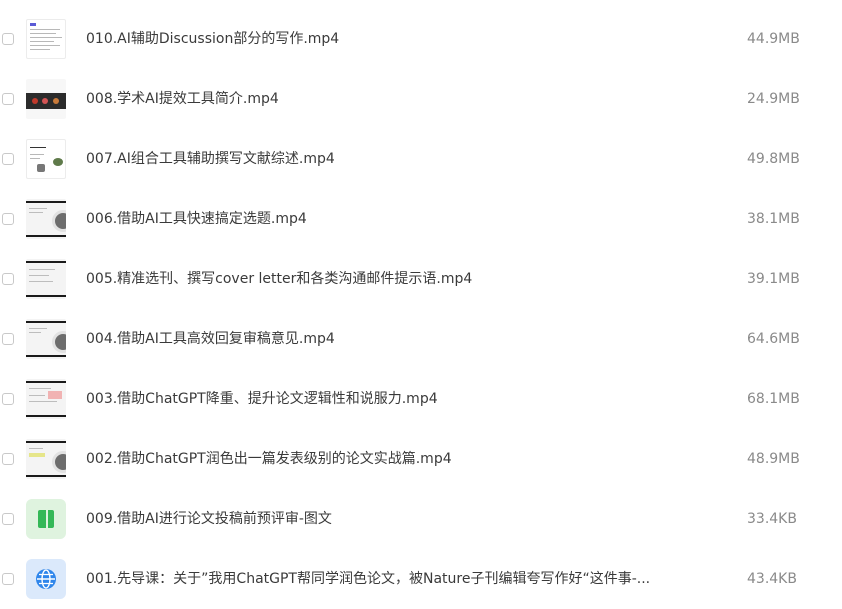  Describe the element at coordinates (46, 579) in the screenshot. I see `web-globe-icon` at that location.